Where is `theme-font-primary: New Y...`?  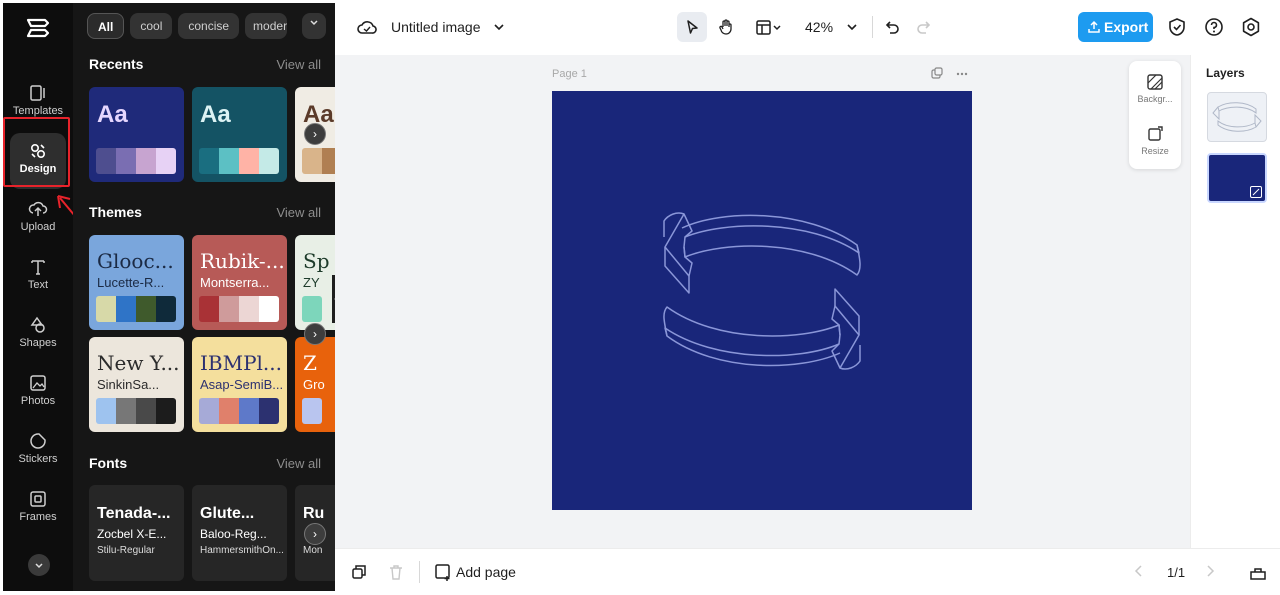
theme-font-primary: New Y... is located at coordinates (138, 363).